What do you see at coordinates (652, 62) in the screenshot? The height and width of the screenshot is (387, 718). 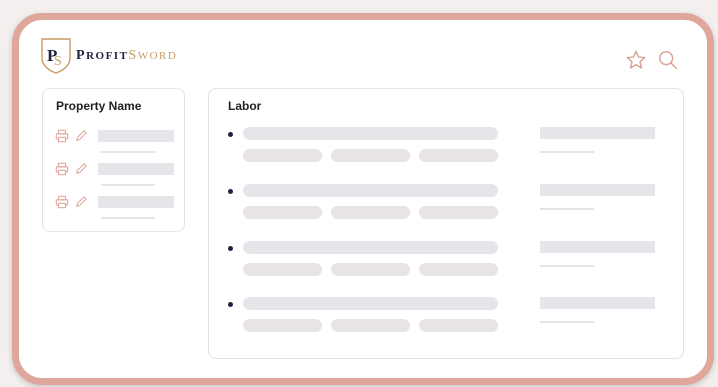 I see `header-actions` at bounding box center [652, 62].